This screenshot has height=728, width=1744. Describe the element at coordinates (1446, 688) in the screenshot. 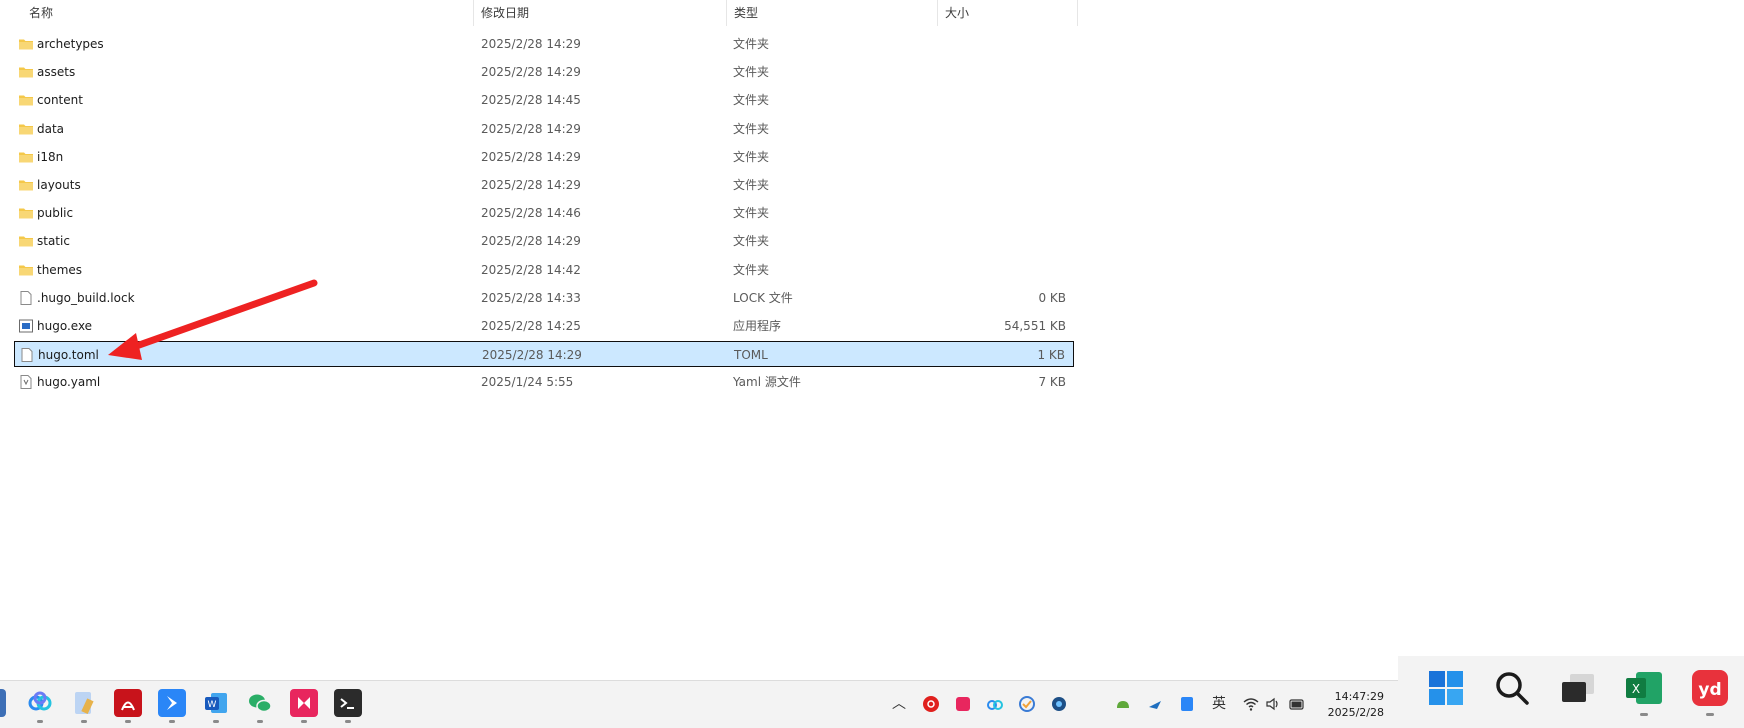

I see `windows-start-icon` at that location.